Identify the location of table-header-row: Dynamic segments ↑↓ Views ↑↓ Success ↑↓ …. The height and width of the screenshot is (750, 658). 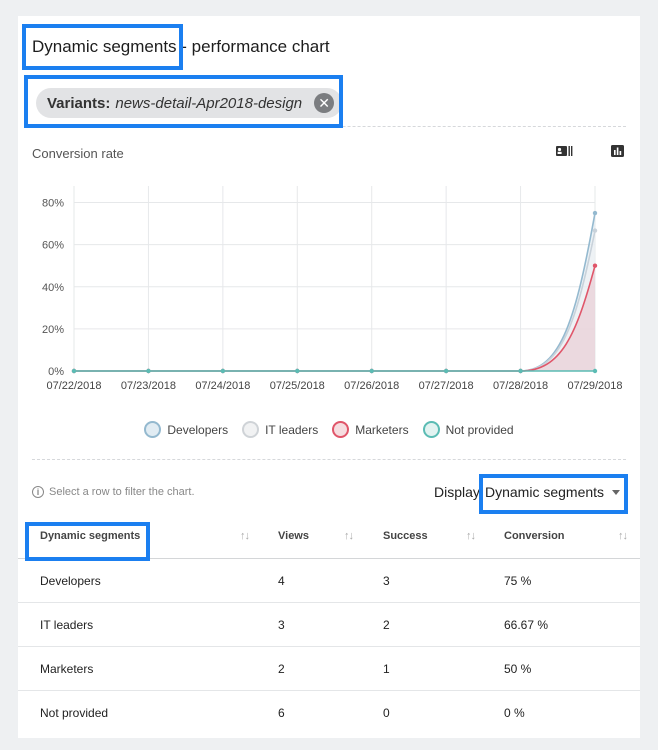
(329, 536).